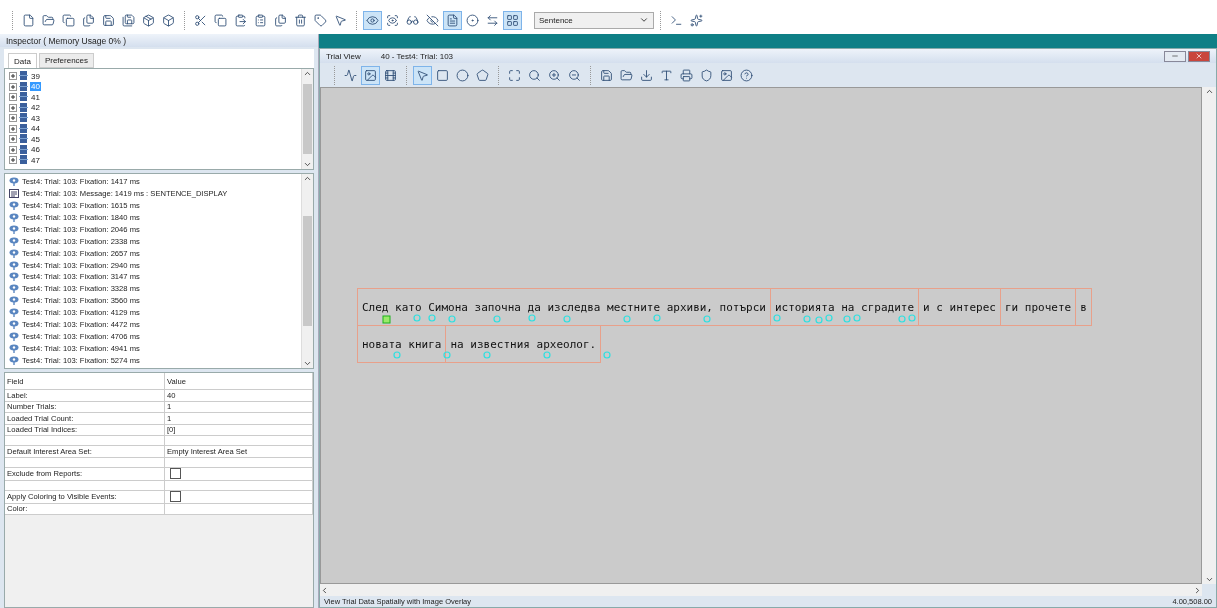  What do you see at coordinates (1038, 307) in the screenshot?
I see `interest-area: ги прочете` at bounding box center [1038, 307].